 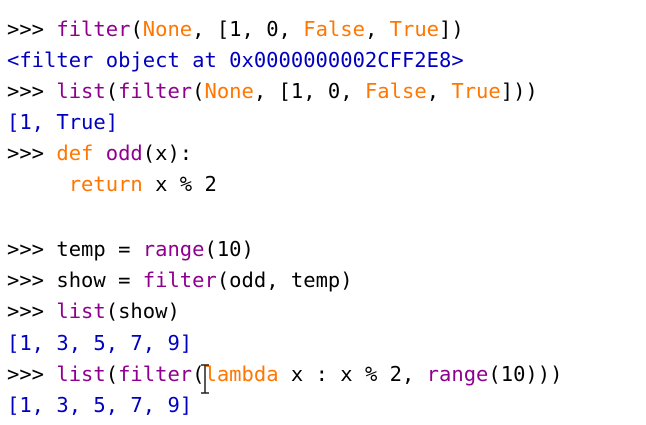 I want to click on shell-line: [1, True], so click(x=62, y=122).